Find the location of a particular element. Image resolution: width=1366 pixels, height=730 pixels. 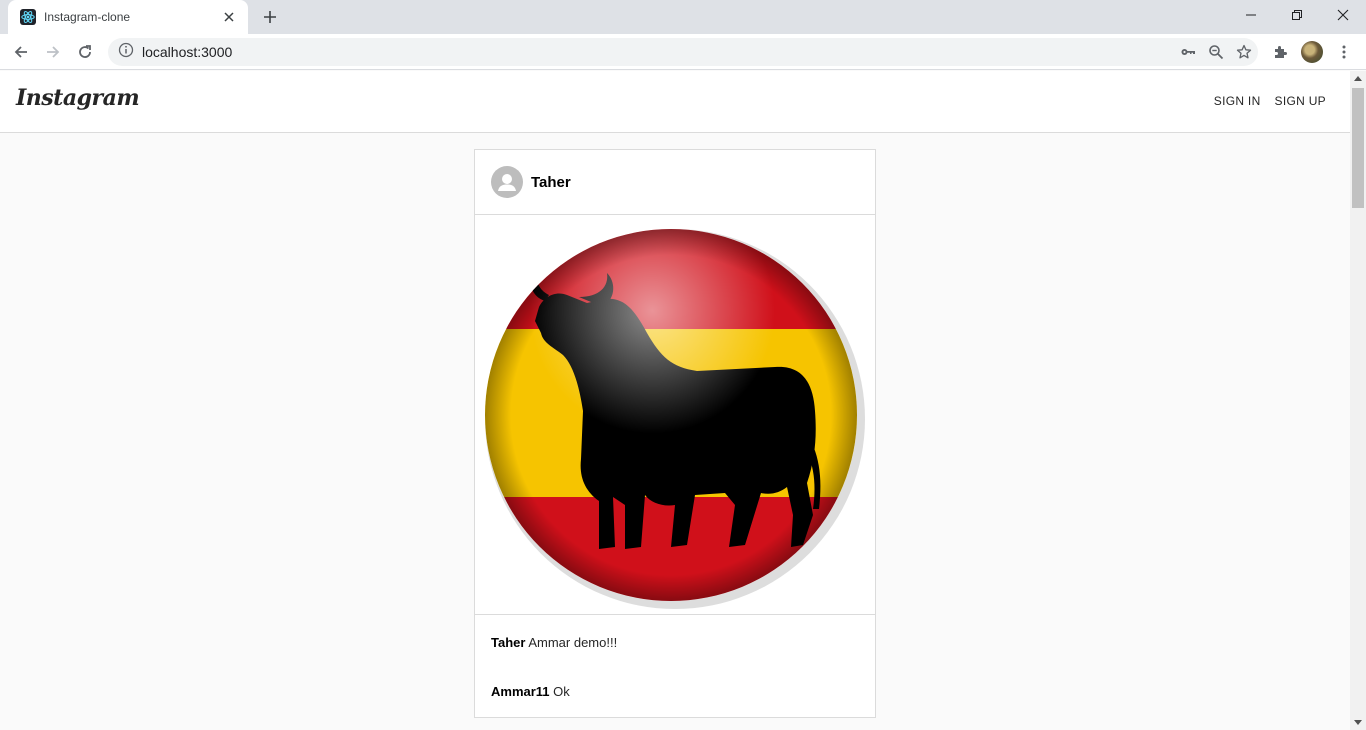

plus-icon is located at coordinates (270, 17).